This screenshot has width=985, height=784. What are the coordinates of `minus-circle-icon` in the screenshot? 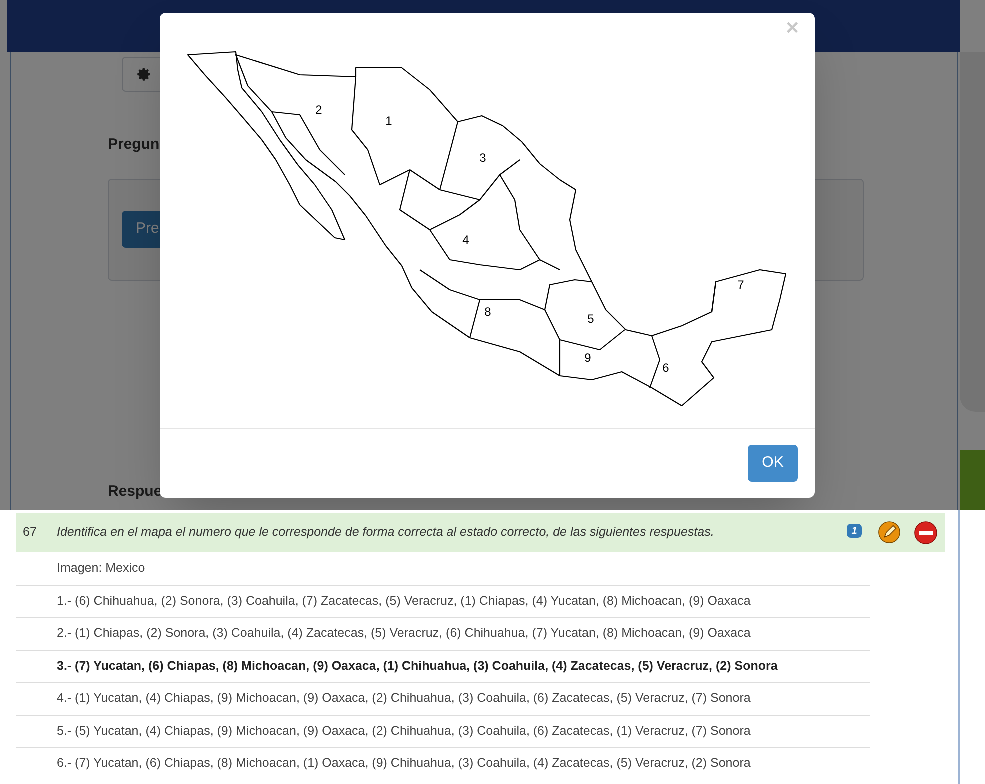 It's located at (926, 533).